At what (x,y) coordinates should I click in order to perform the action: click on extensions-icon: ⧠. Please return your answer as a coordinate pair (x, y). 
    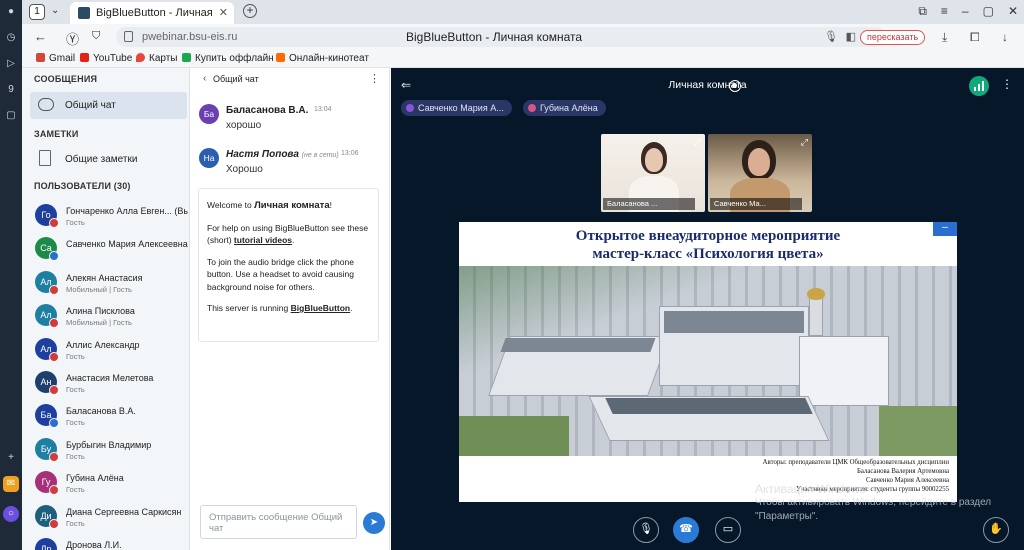
    Looking at the image, I should click on (975, 37).